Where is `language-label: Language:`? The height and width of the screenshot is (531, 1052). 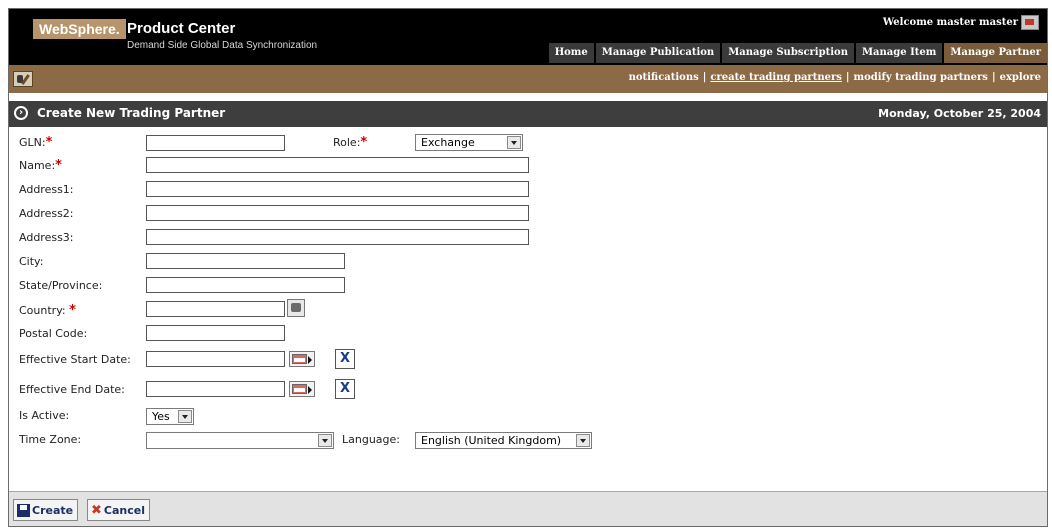 language-label: Language: is located at coordinates (371, 439).